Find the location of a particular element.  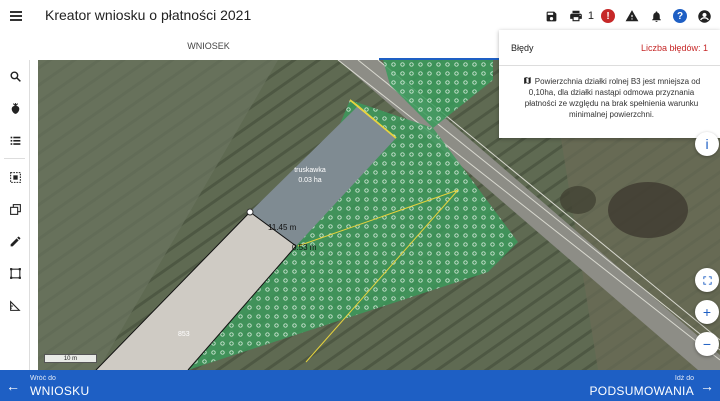

strawberry-crop-icon is located at coordinates (15, 108).